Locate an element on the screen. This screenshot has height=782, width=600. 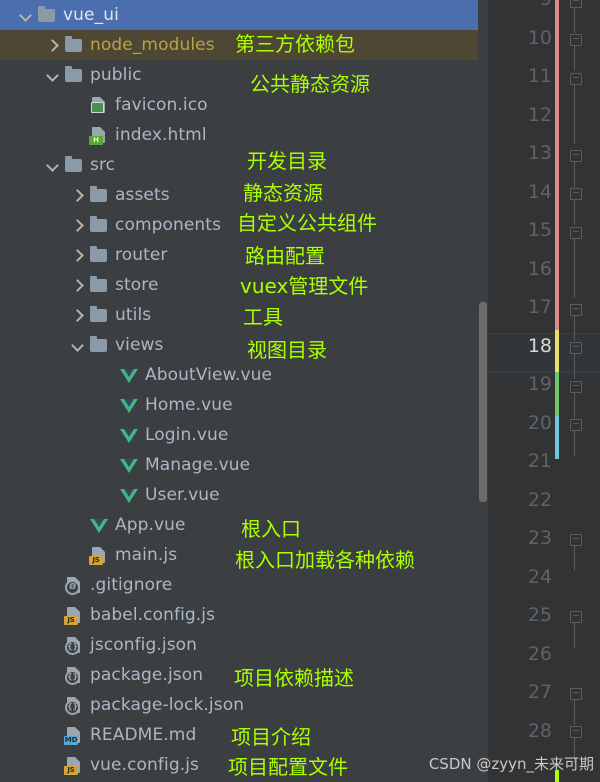
tree-row-public: public is located at coordinates (244, 75).